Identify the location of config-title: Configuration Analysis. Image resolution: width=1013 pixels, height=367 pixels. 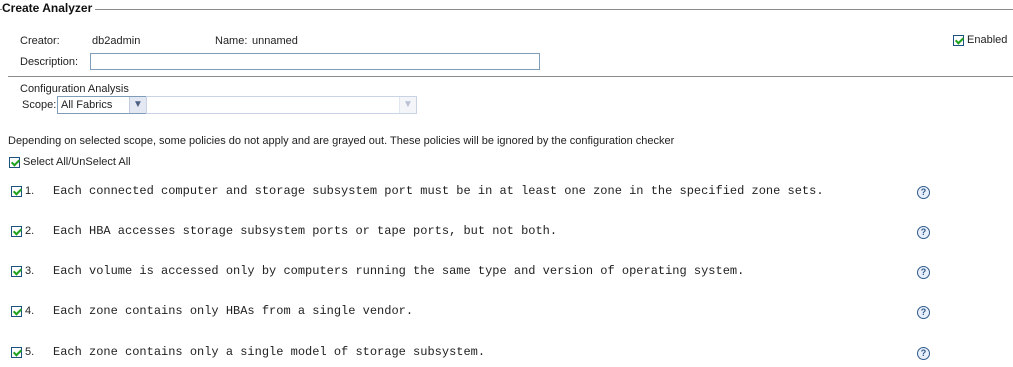
(74, 89).